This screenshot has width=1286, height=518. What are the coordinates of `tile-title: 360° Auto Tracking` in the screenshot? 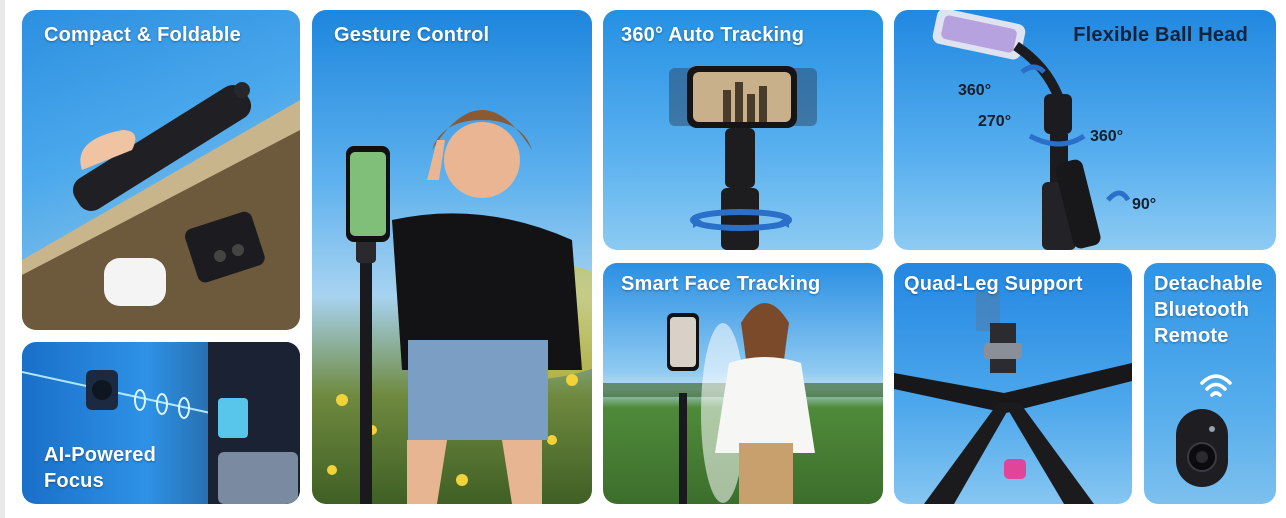 It's located at (713, 35).